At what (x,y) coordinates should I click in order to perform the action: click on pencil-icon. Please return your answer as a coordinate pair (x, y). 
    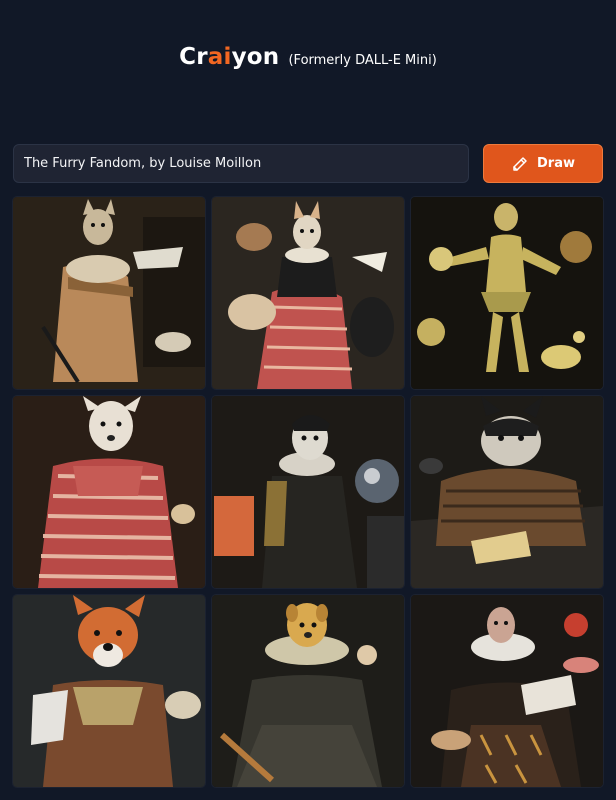
    Looking at the image, I should click on (520, 164).